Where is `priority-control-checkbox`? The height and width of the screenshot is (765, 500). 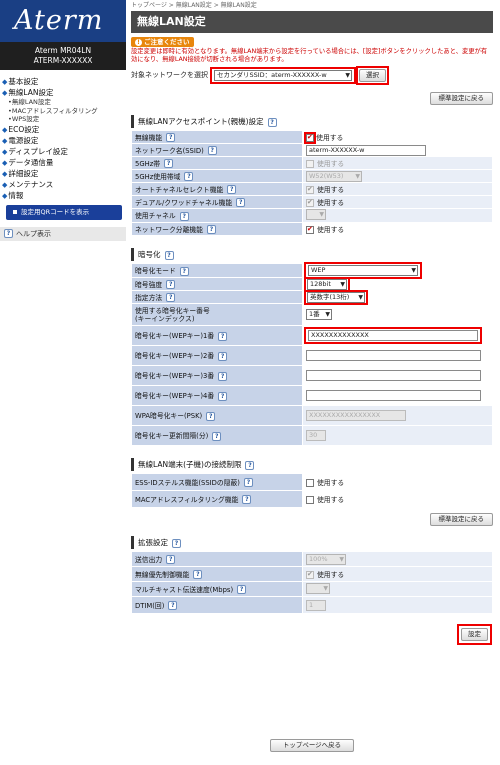 priority-control-checkbox is located at coordinates (310, 574).